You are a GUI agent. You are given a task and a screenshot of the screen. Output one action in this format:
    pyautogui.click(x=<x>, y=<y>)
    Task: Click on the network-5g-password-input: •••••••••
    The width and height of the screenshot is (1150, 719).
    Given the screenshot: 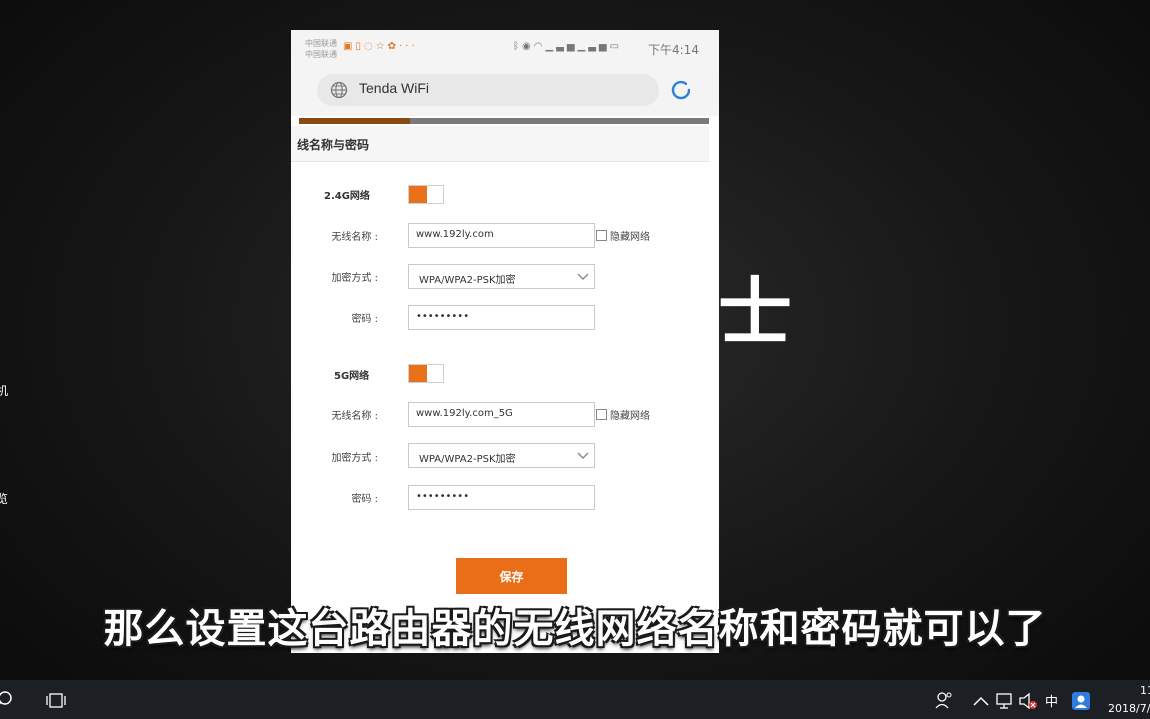 What is the action you would take?
    pyautogui.click(x=501, y=497)
    